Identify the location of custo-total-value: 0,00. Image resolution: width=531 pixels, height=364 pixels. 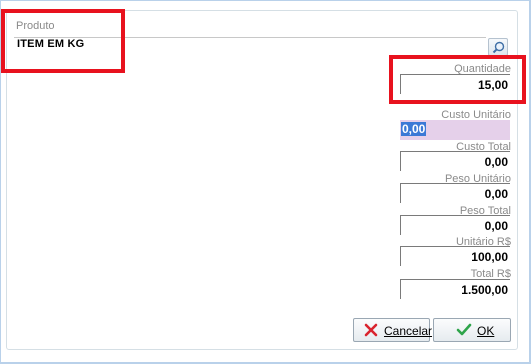
(496, 162).